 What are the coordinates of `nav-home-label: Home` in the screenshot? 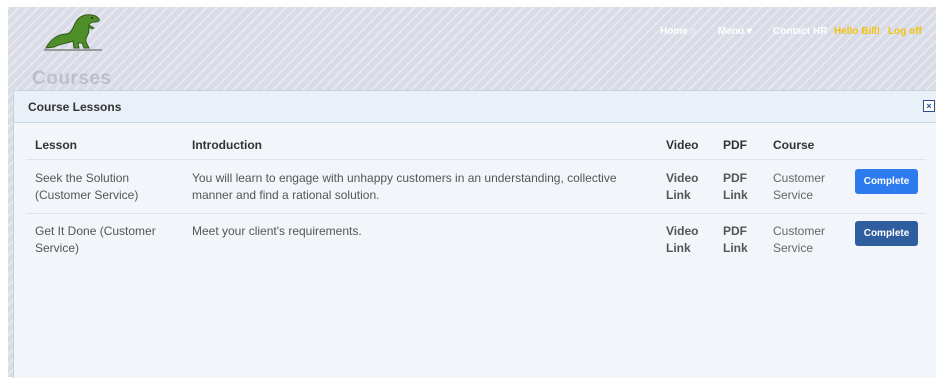 It's located at (674, 31).